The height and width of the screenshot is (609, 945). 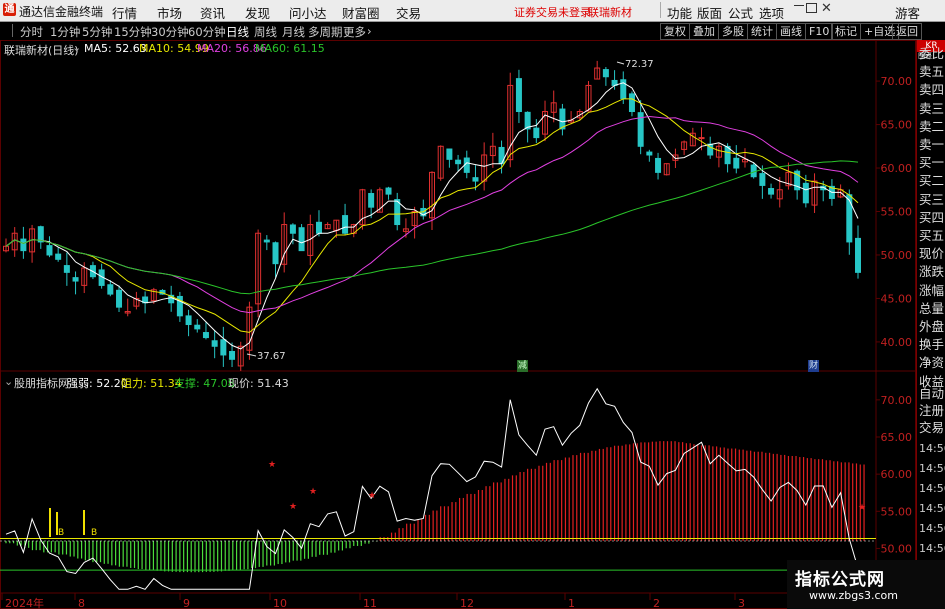 What do you see at coordinates (522, 366) in the screenshot?
I see `event-reduce-badge: 减` at bounding box center [522, 366].